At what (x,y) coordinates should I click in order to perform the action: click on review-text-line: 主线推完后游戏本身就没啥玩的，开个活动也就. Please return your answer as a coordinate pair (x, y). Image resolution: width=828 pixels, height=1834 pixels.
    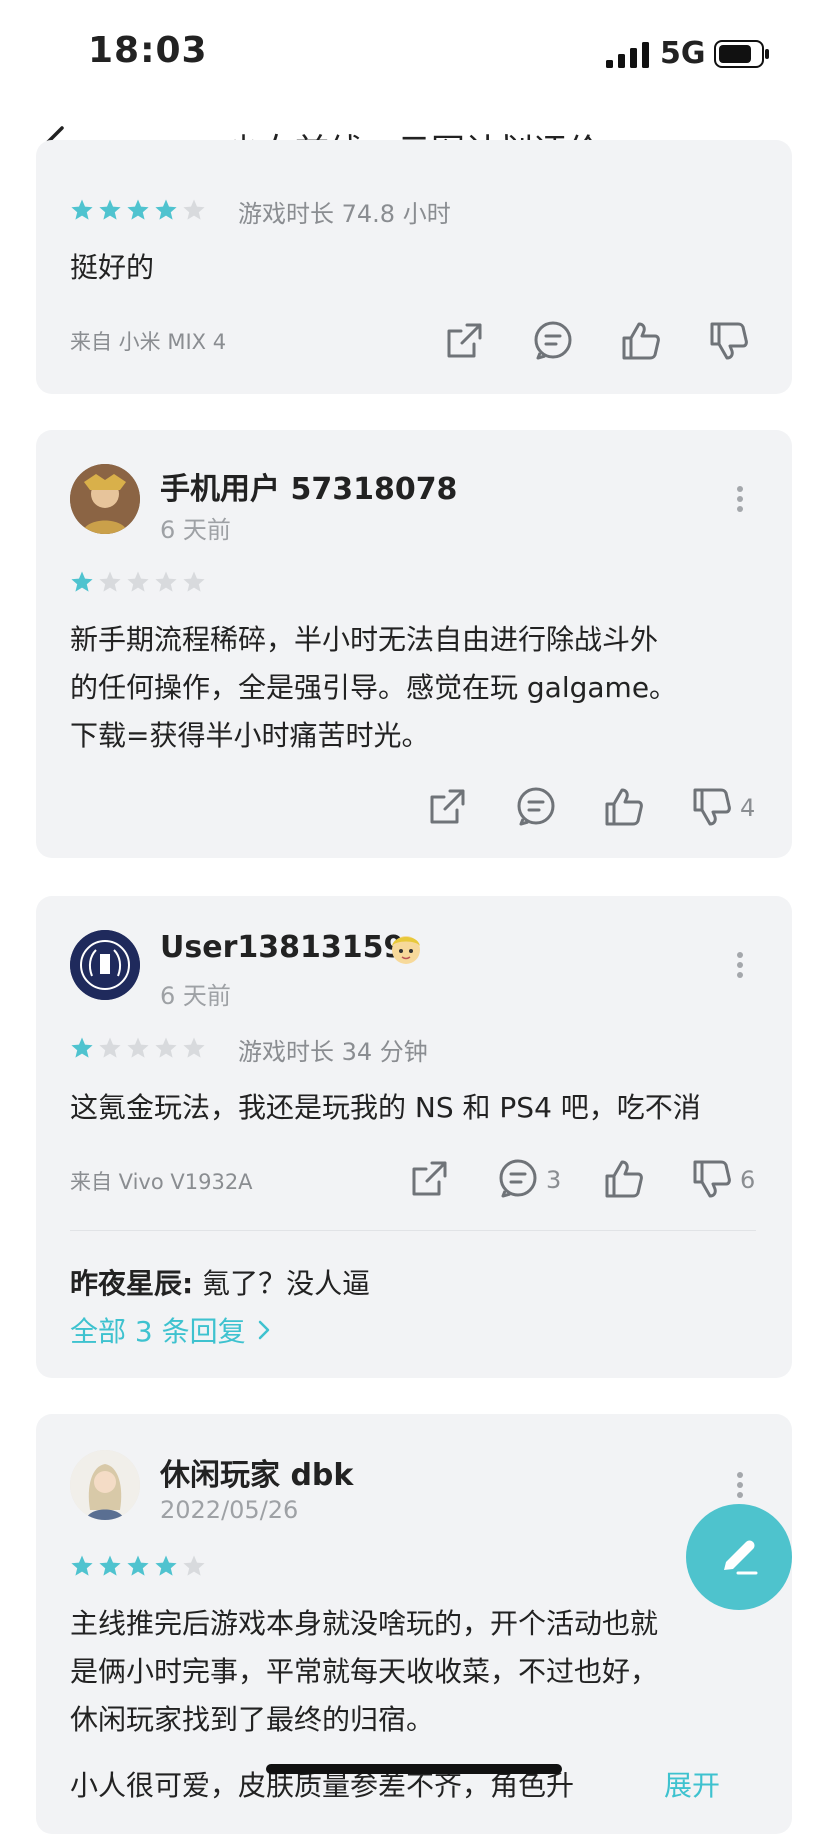
    Looking at the image, I should click on (364, 1623).